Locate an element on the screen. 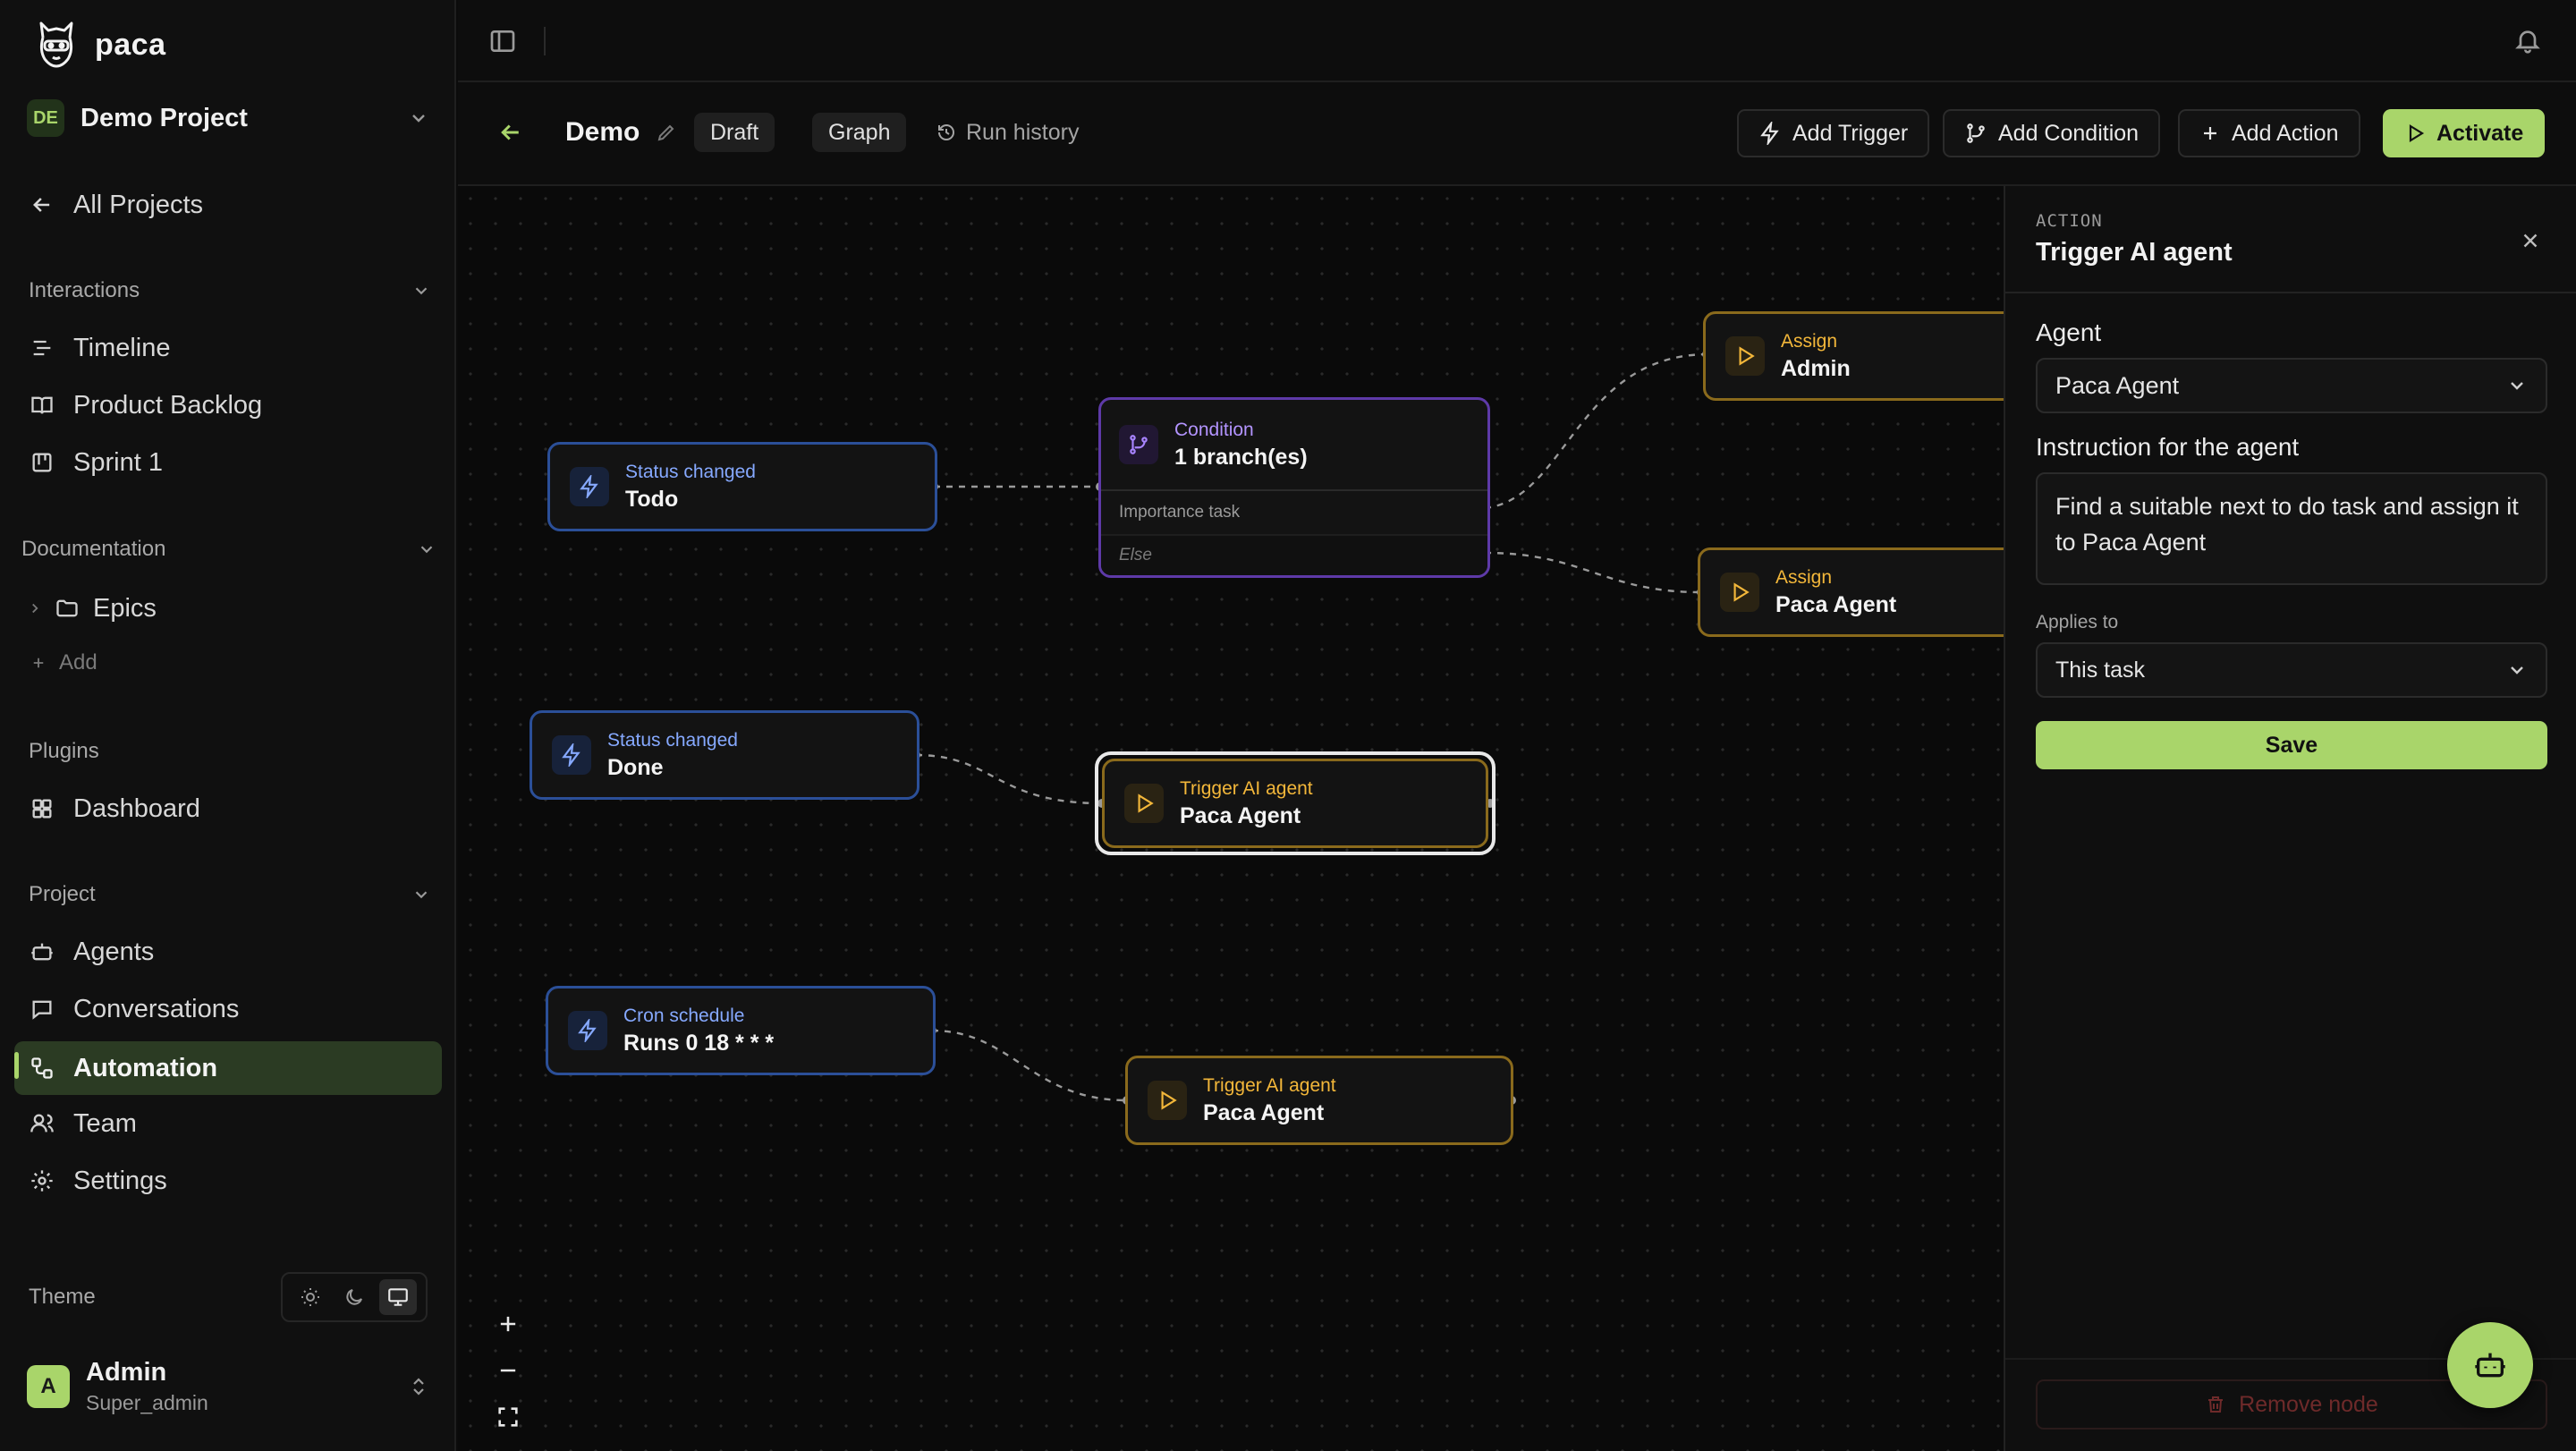 Image resolution: width=2576 pixels, height=1451 pixels. node-label: Condition is located at coordinates (1214, 429).